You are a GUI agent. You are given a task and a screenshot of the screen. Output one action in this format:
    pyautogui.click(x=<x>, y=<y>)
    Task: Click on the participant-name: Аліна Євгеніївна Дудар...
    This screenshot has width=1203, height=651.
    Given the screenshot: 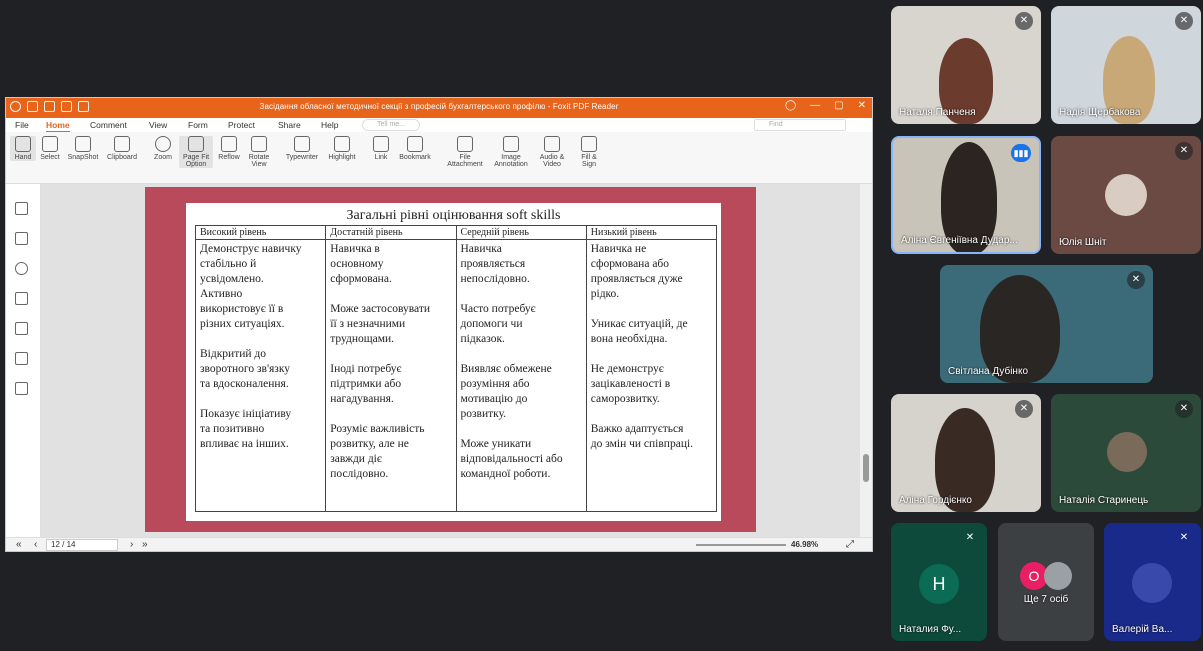 What is the action you would take?
    pyautogui.click(x=959, y=240)
    